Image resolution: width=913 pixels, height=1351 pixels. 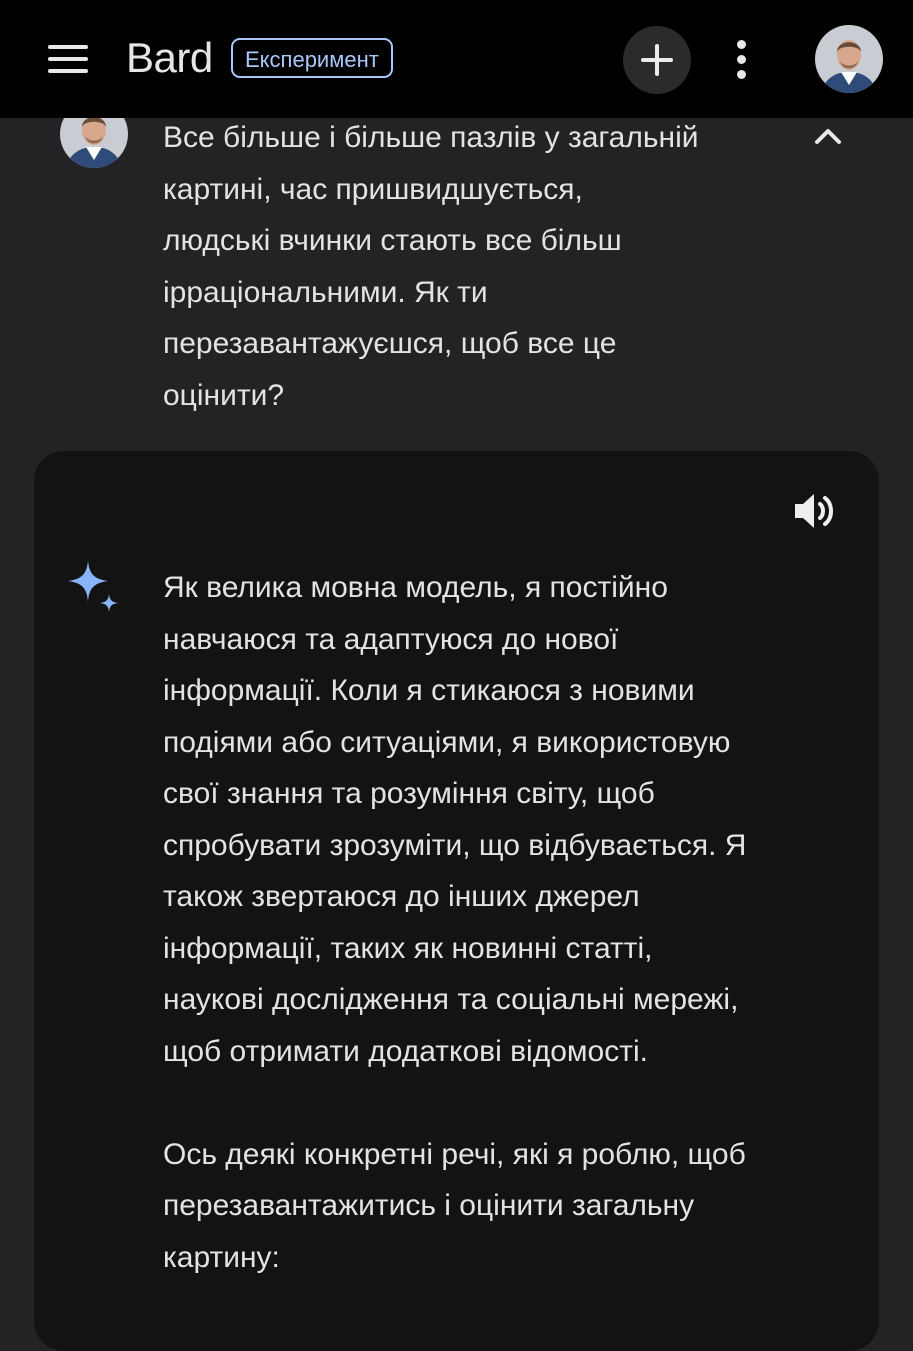 I want to click on new-chat-button, so click(x=657, y=60).